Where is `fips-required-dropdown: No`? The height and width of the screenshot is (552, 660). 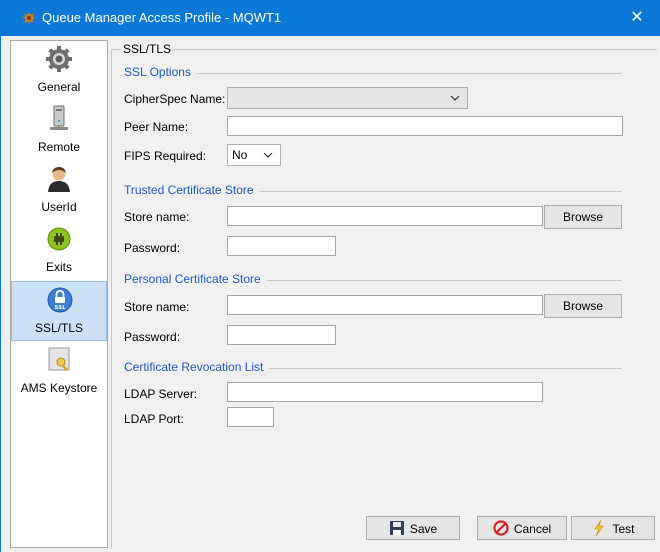 fips-required-dropdown: No is located at coordinates (254, 155).